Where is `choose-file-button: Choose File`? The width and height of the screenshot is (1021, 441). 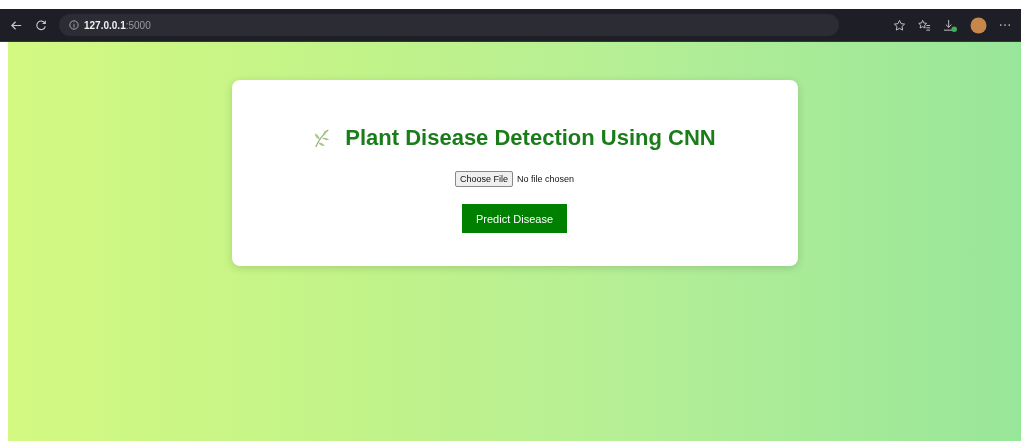
choose-file-button: Choose File is located at coordinates (483, 179).